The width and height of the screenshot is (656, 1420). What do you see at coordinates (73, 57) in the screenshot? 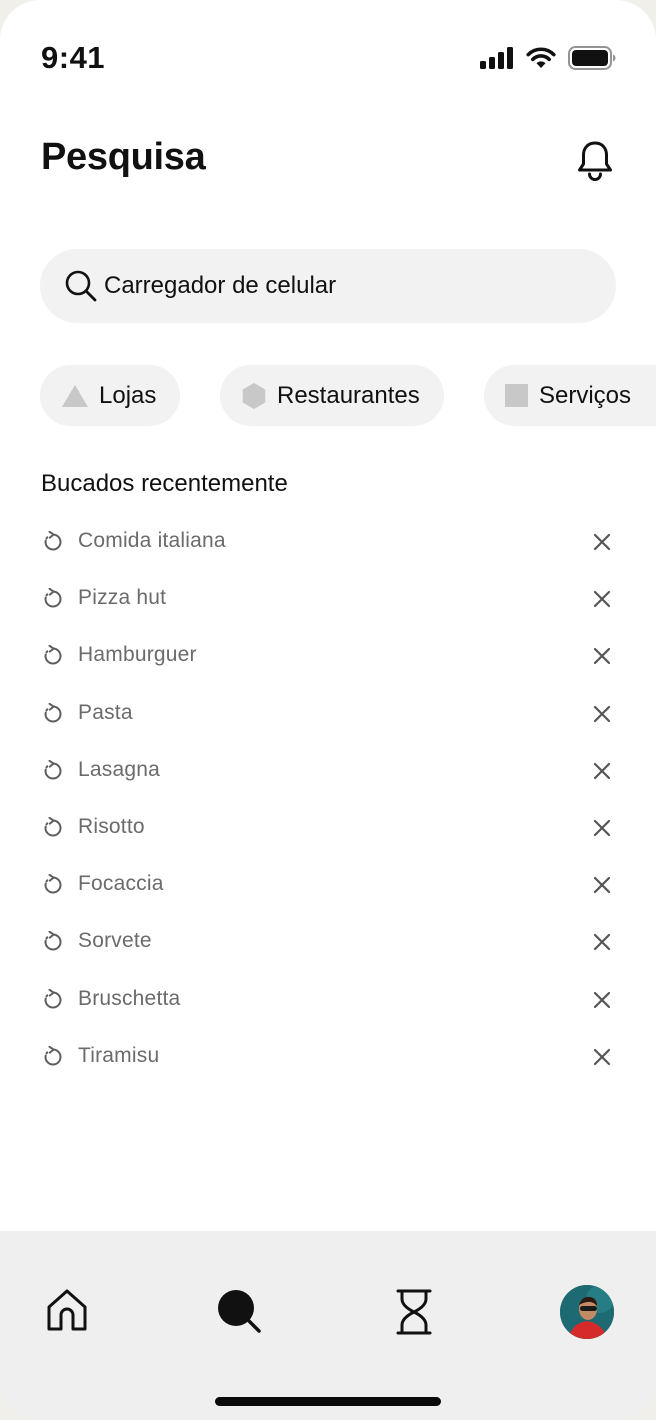
I see `status-time: 9:41` at bounding box center [73, 57].